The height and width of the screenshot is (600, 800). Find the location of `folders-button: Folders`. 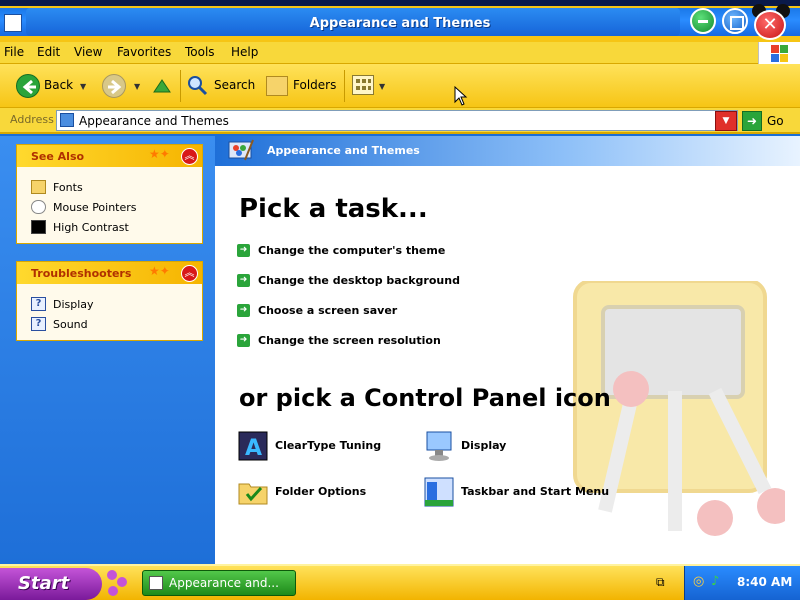

folders-button: Folders is located at coordinates (314, 85).